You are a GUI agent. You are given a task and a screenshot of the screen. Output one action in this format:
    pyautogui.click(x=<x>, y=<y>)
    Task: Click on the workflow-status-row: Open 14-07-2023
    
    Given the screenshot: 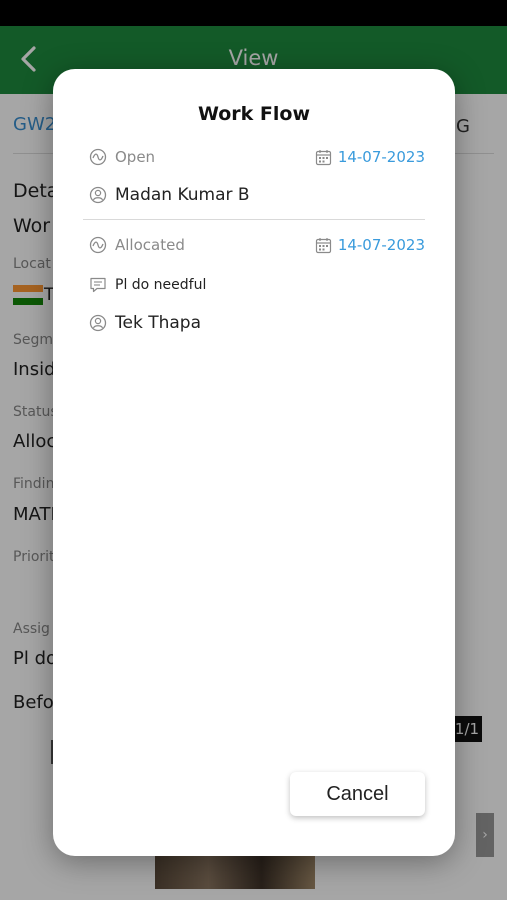 What is the action you would take?
    pyautogui.click(x=257, y=157)
    